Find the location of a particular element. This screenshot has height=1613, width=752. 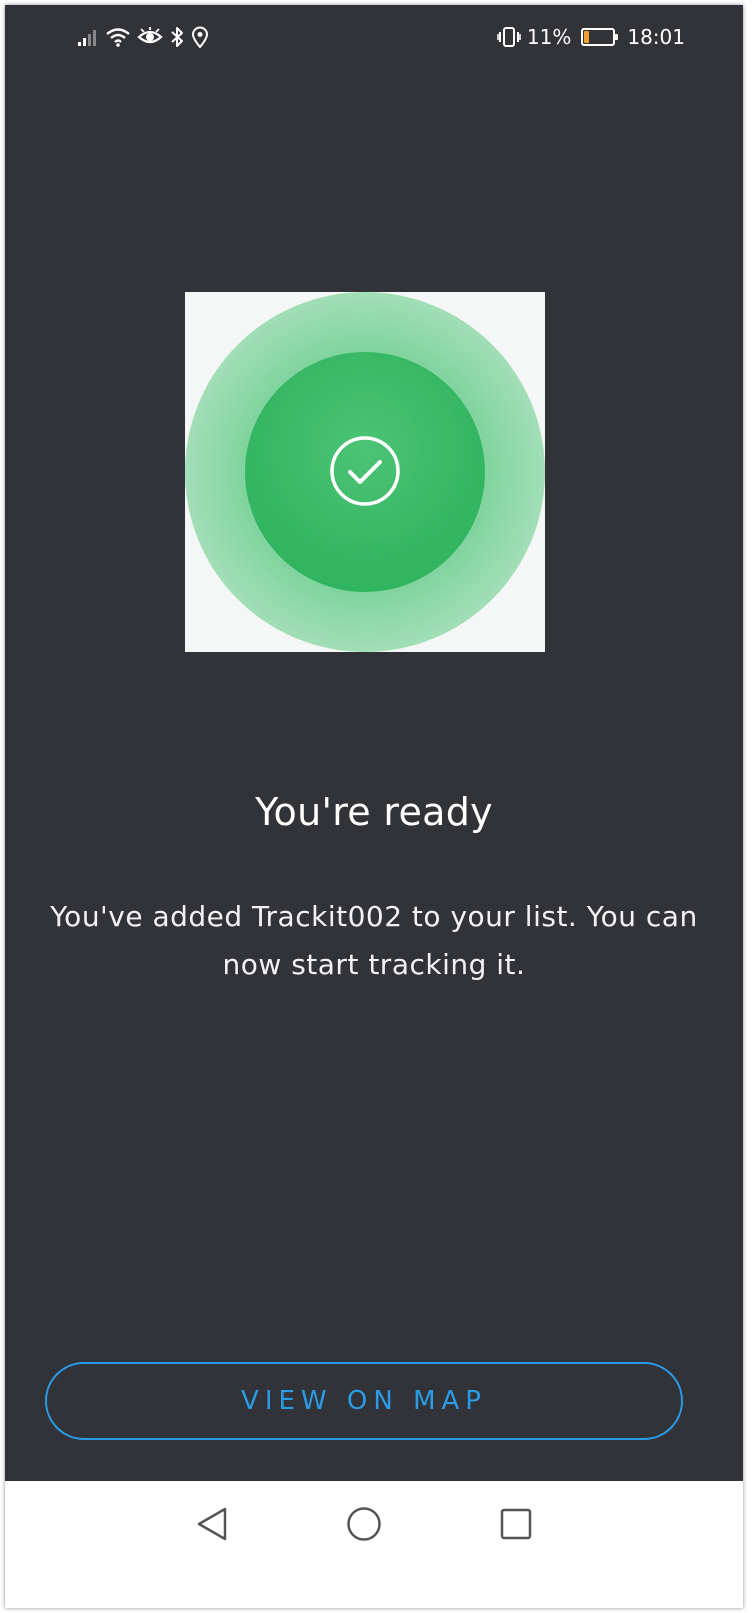

battery-icon is located at coordinates (600, 37).